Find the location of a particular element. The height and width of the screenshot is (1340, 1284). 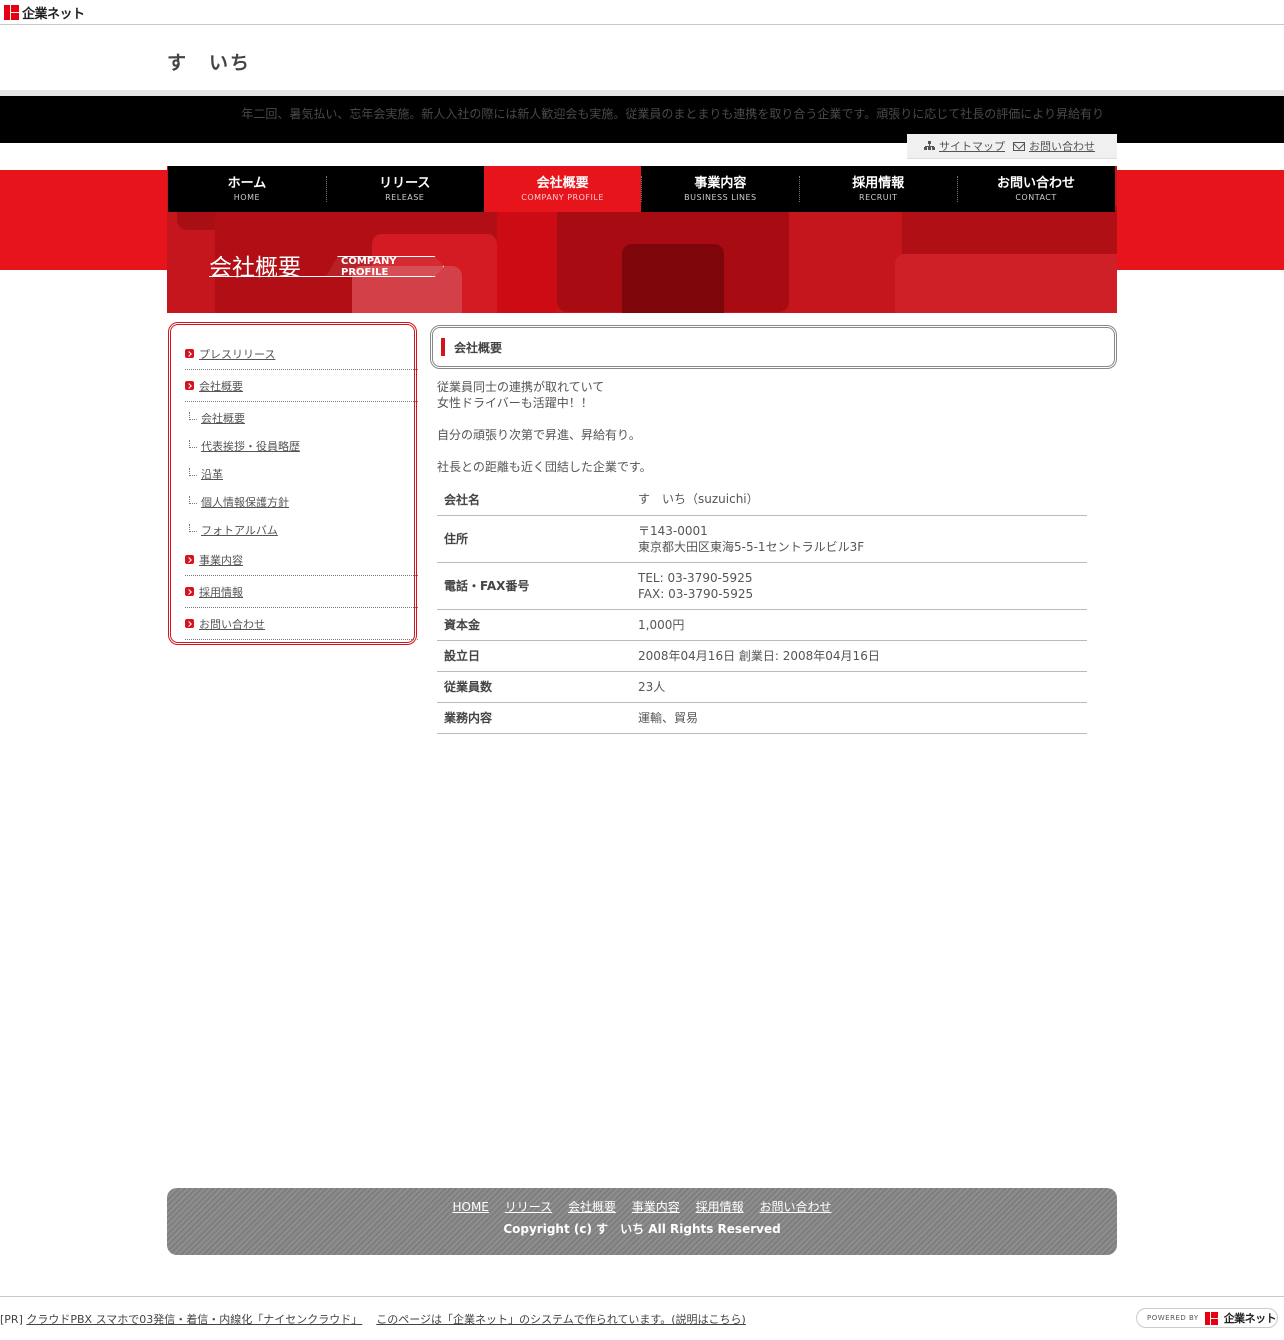

footer-link-release: リリース is located at coordinates (528, 1207).